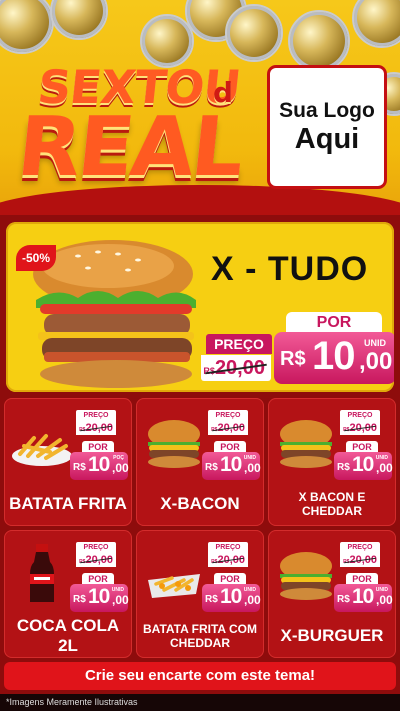 This screenshot has height=711, width=400. Describe the element at coordinates (174, 586) in the screenshot. I see `fries-cheddar-icon` at that location.